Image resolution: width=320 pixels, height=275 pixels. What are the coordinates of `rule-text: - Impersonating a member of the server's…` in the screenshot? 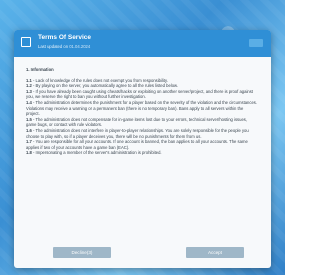 It's located at (96, 153).